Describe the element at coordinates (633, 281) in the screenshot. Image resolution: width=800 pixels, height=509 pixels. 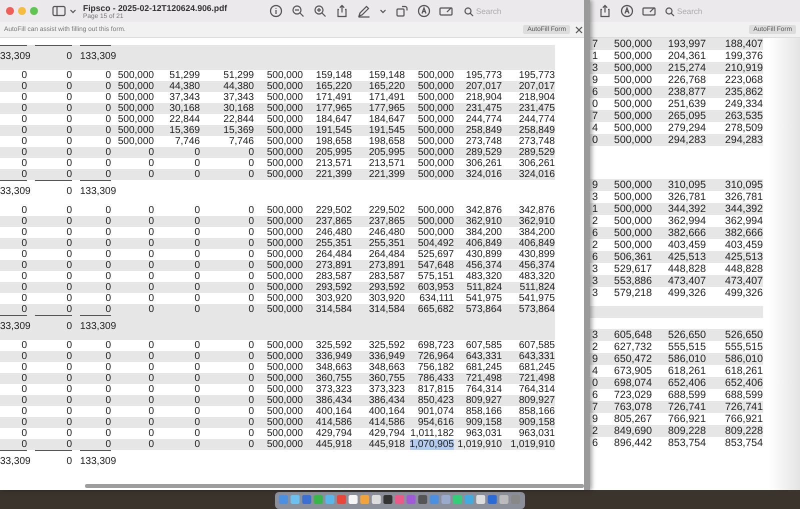
I see `table-cell: 553,886` at that location.